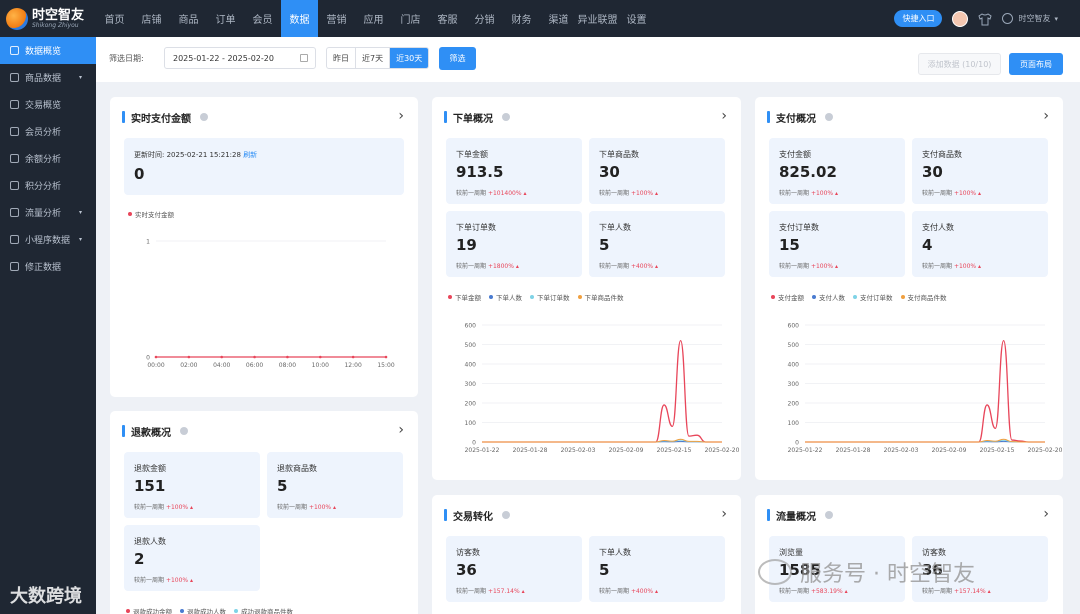 The width and height of the screenshot is (1080, 614). I want to click on legend-item: 下单人数, so click(505, 297).